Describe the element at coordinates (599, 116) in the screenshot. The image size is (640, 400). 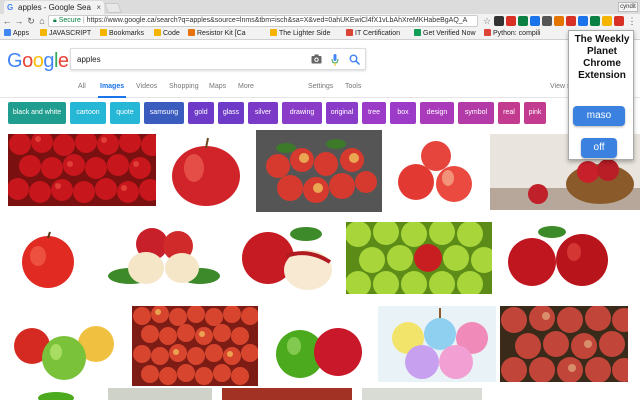
I see `maso-button: maso` at that location.